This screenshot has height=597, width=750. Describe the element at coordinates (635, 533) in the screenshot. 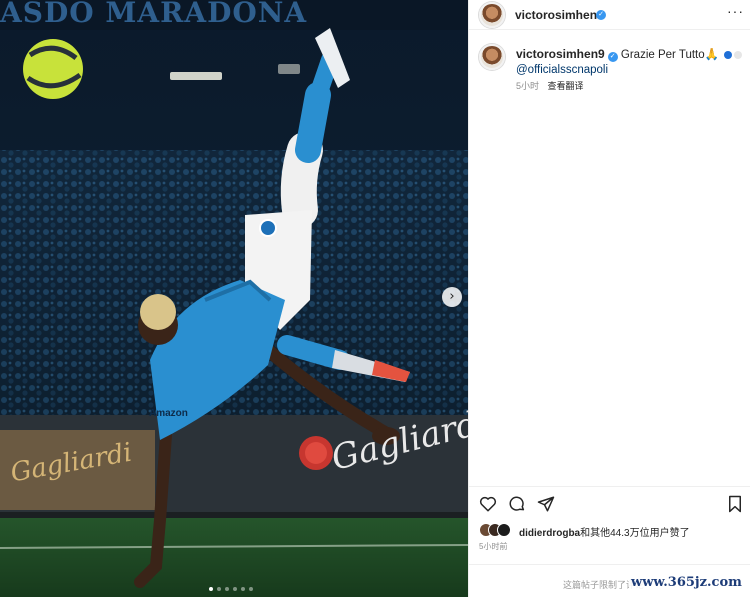

I see `likes-count-text: 和其他44.3万位用户赞了` at that location.